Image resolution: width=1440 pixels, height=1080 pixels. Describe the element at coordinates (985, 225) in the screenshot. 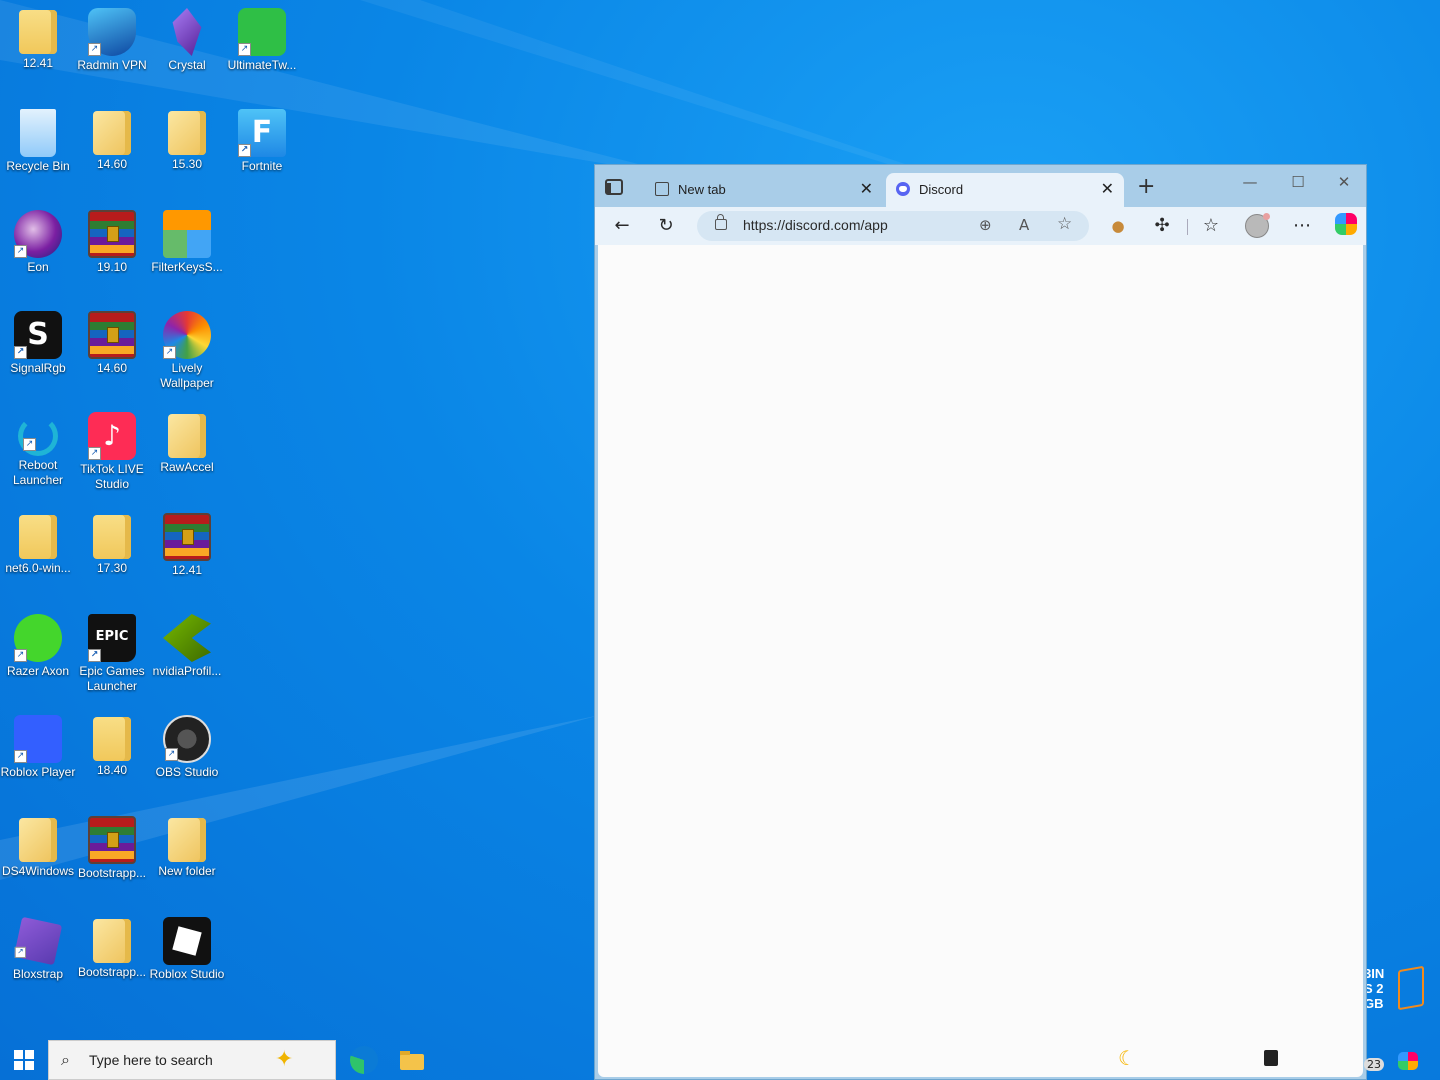

I see `zoom-icon: ⊕` at that location.